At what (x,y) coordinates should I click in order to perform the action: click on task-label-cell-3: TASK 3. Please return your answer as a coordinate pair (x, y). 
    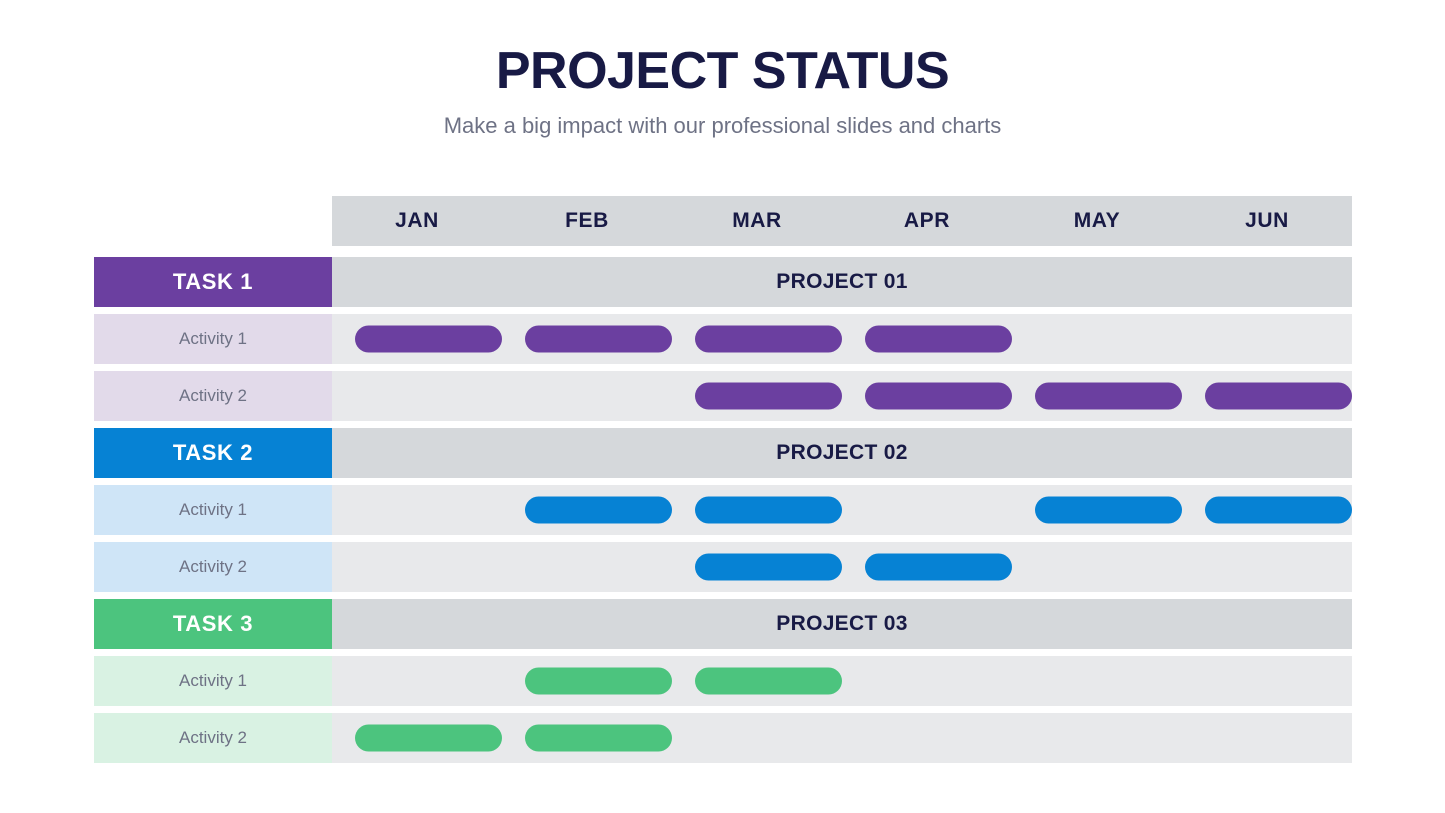
    Looking at the image, I should click on (213, 624).